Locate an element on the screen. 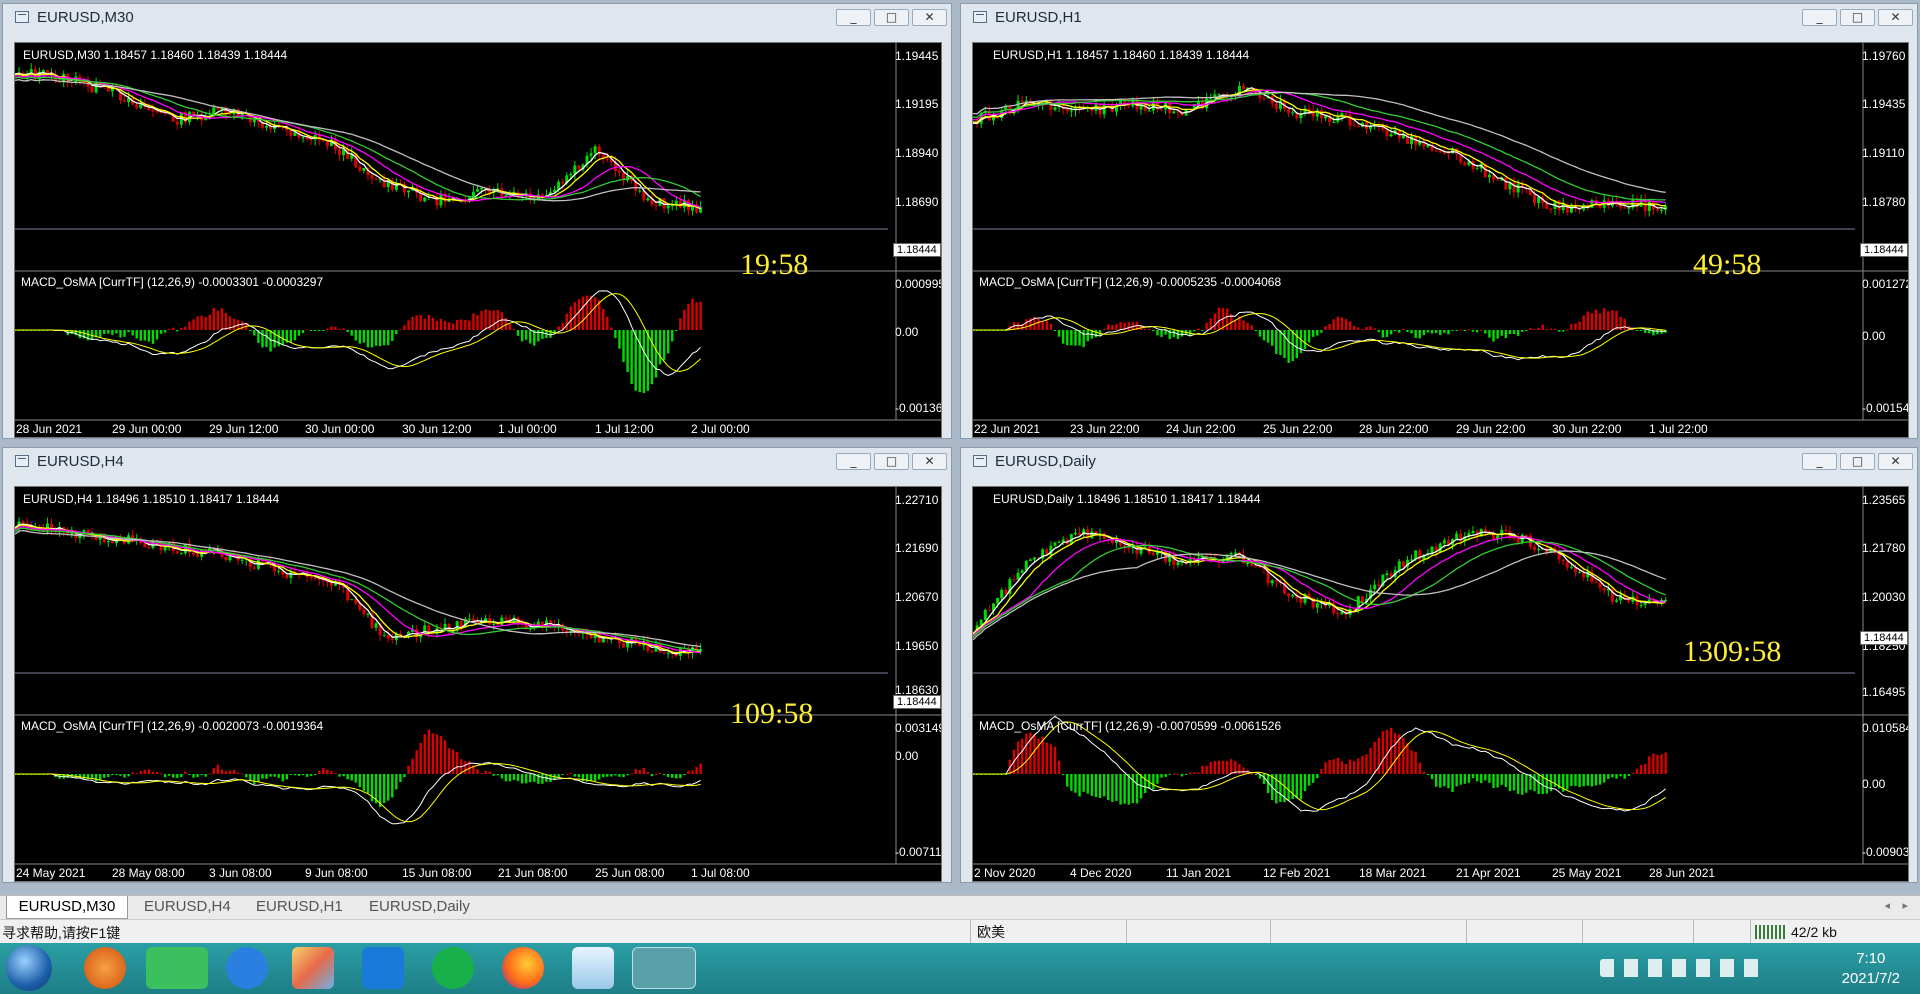 The image size is (1920, 994). tab-eurusd-h4: EURUSD,H4 is located at coordinates (187, 907).